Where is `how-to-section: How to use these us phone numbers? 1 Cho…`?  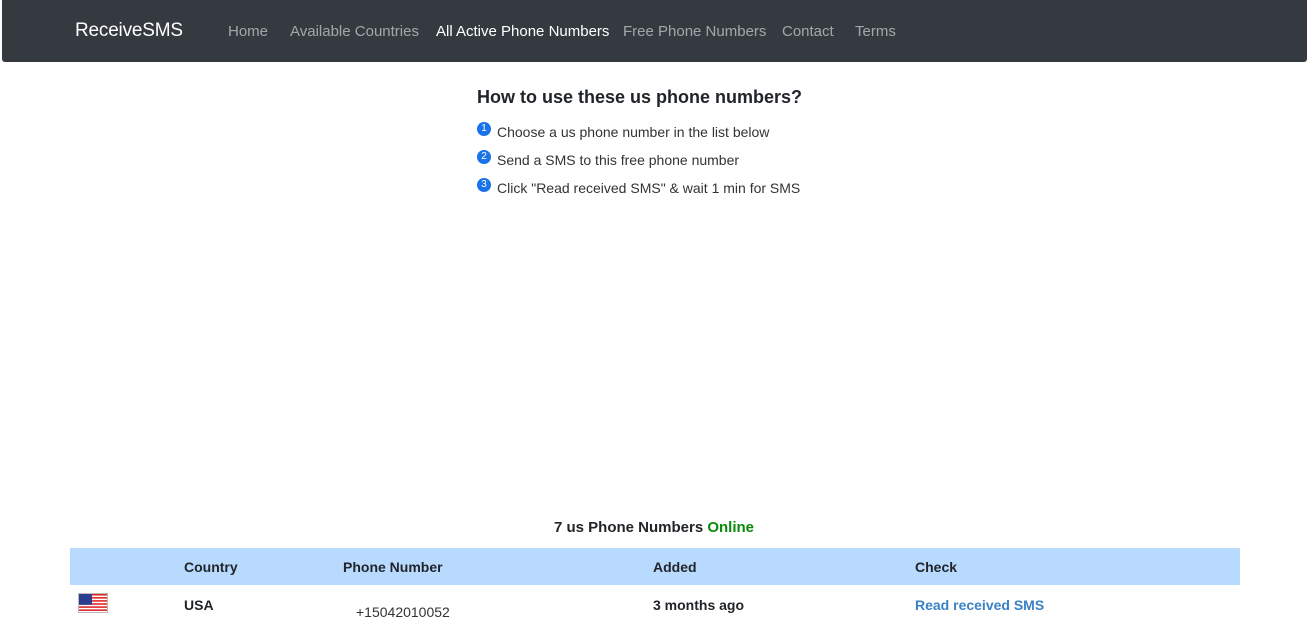
how-to-section: How to use these us phone numbers? 1 Cho… is located at coordinates (687, 141).